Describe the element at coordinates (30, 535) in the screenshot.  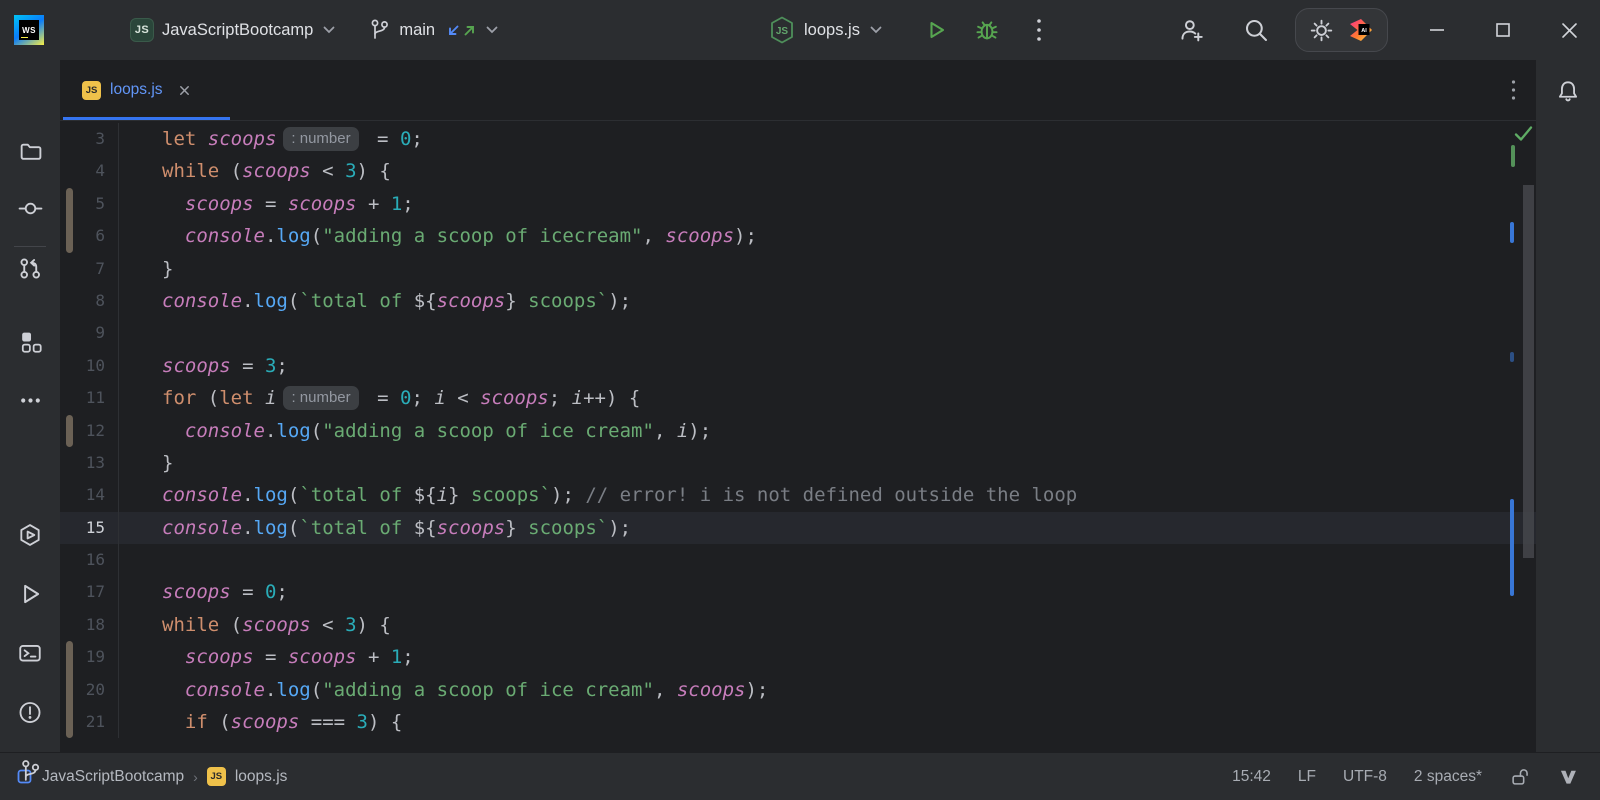
I see `services-icon` at that location.